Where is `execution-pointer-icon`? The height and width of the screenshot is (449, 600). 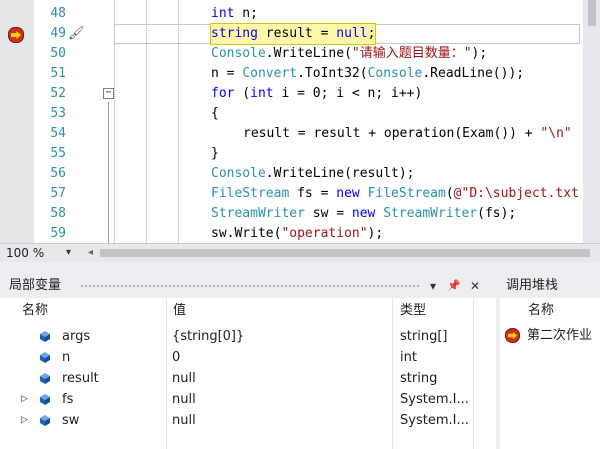
execution-pointer-icon is located at coordinates (16, 35).